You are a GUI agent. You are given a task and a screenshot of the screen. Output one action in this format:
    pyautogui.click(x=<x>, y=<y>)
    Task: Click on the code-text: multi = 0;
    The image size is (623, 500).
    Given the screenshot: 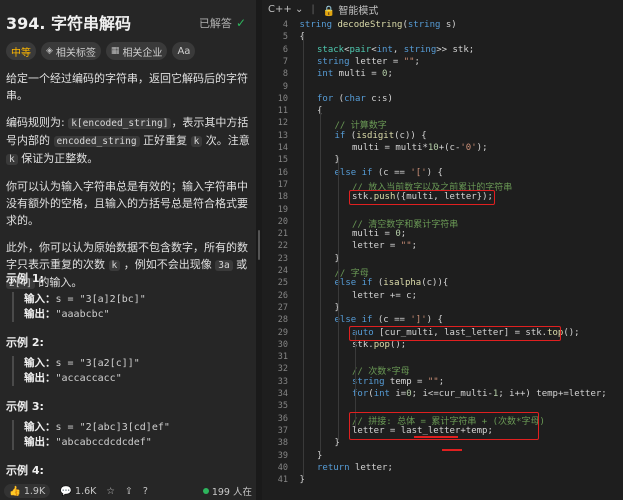 What is the action you would take?
    pyautogui.click(x=379, y=234)
    